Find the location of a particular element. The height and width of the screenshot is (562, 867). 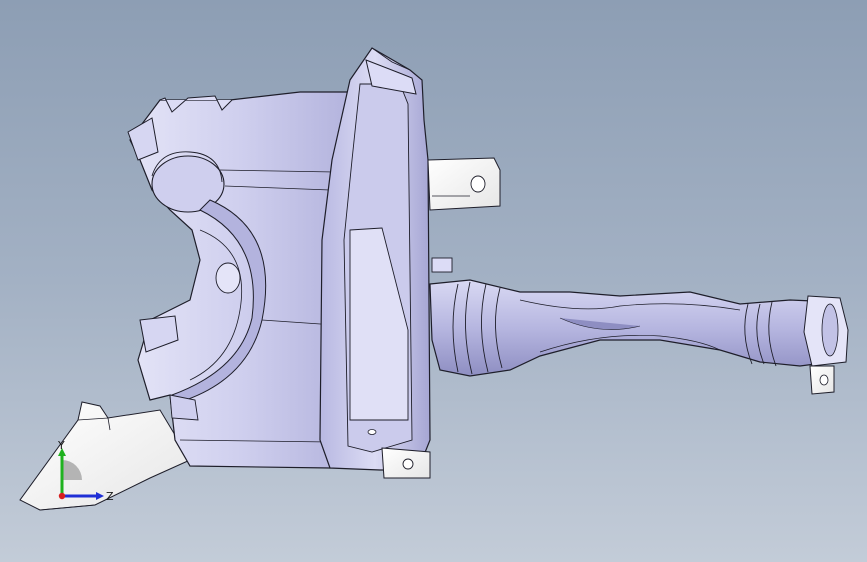

z-axis-arrowhead is located at coordinates (100, 496).